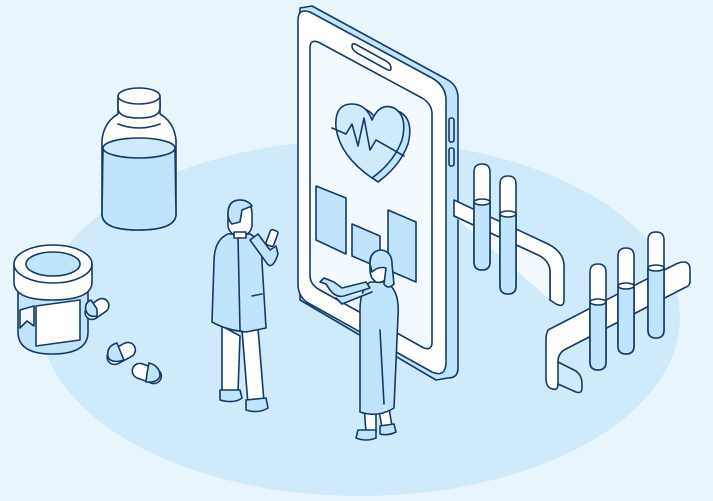 The image size is (713, 501). Describe the element at coordinates (53, 299) in the screenshot. I see `pill-jar-icon` at that location.